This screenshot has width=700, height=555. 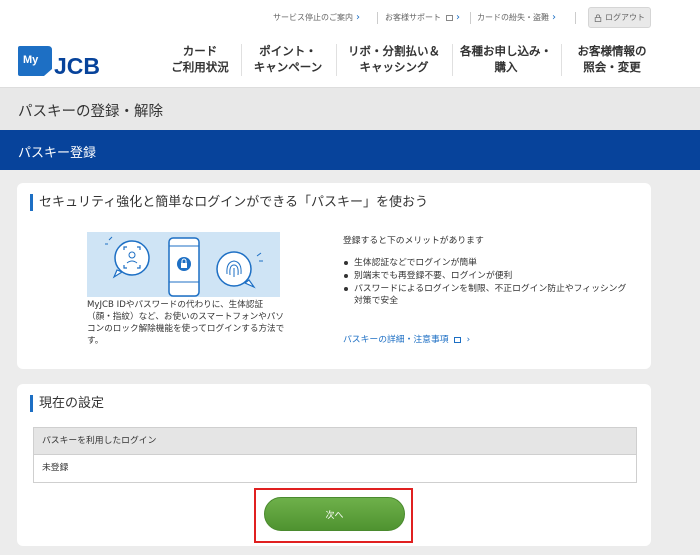 What do you see at coordinates (77, 65) in the screenshot?
I see `logo-jcb-text: JCB` at bounding box center [77, 65].